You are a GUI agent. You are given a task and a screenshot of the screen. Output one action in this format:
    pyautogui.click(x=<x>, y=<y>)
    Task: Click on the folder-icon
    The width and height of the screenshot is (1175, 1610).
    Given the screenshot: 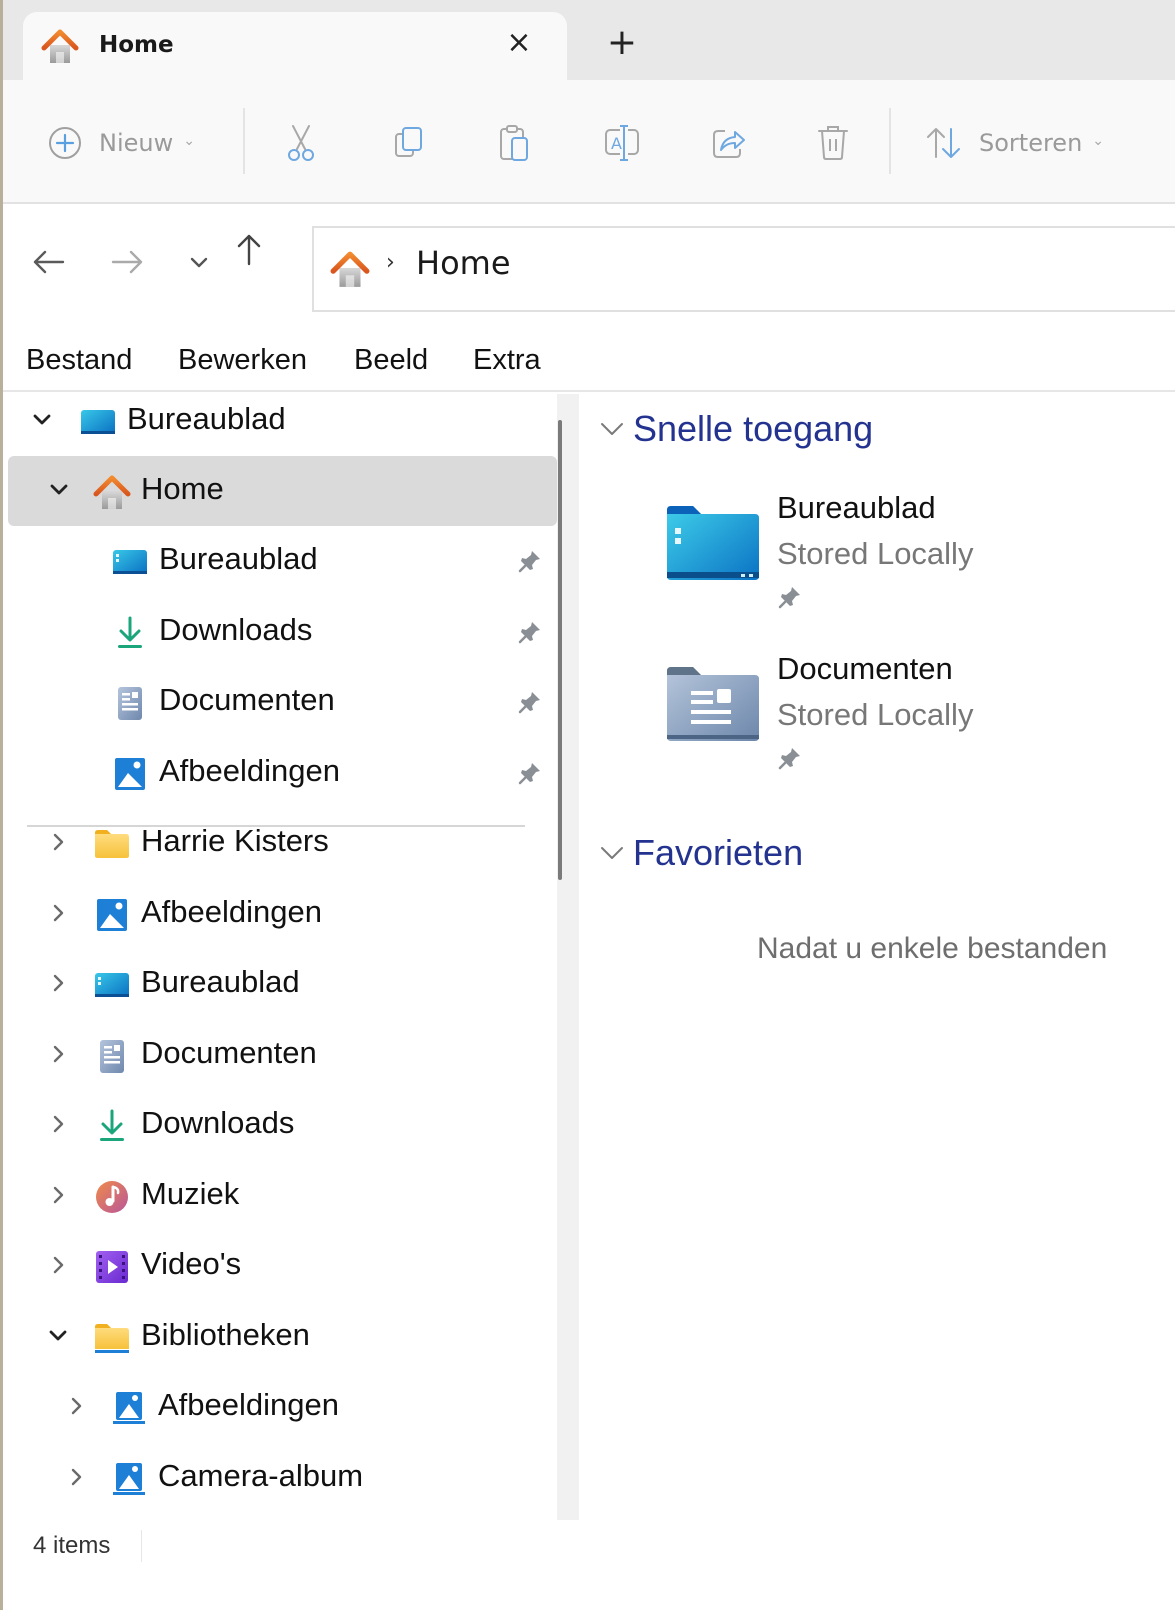 What is the action you would take?
    pyautogui.click(x=112, y=844)
    